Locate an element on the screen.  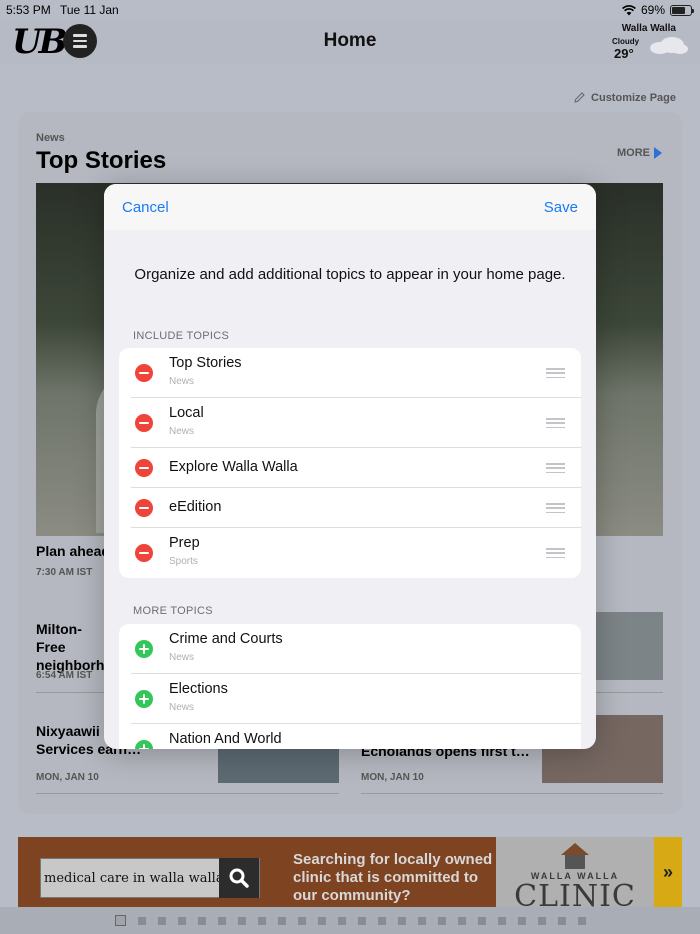
topic-title: Explore Walla Walla is located at coordinates (233, 467).